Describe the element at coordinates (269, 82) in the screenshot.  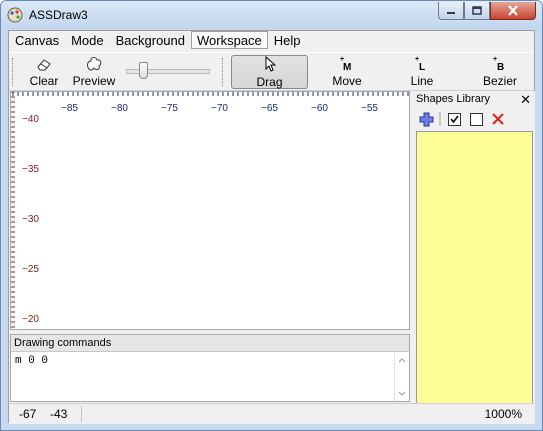
I see `drag-label: Drag` at that location.